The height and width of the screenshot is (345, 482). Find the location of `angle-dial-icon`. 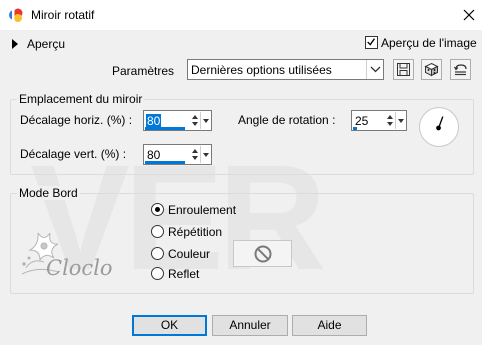

angle-dial-icon is located at coordinates (440, 123).